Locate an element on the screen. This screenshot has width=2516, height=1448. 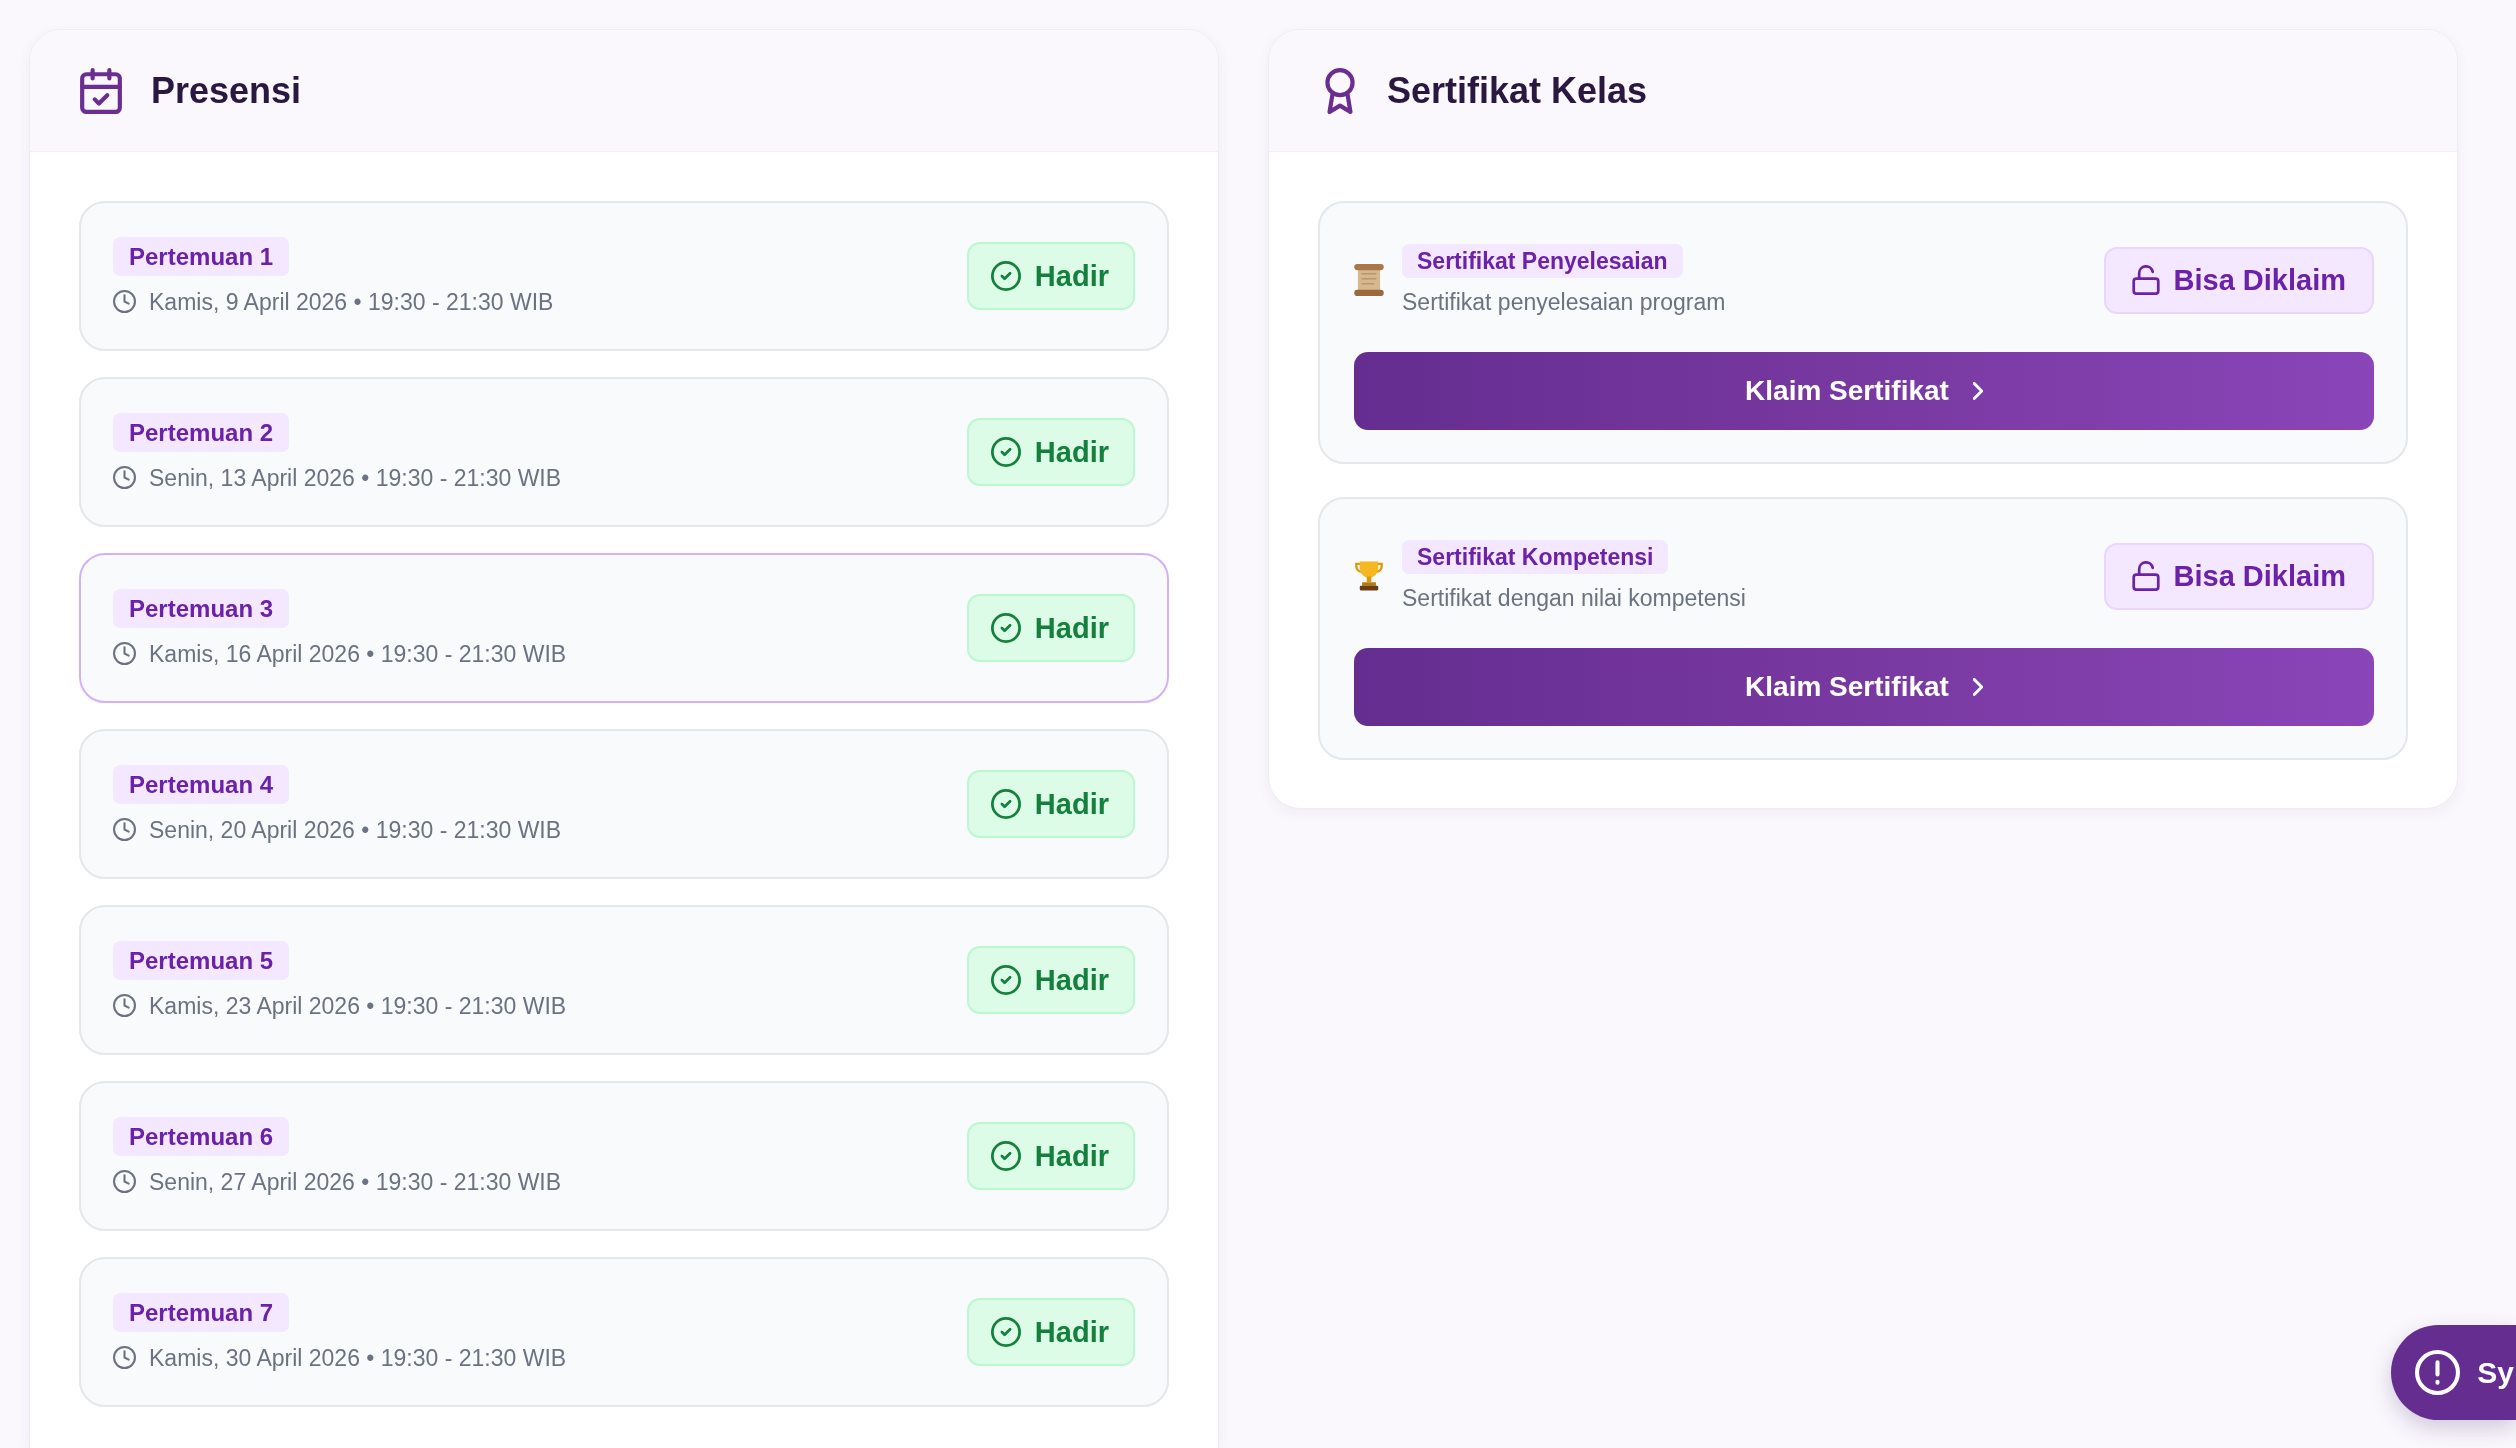
meeting-badge: Pertemuan 1 is located at coordinates (201, 256).